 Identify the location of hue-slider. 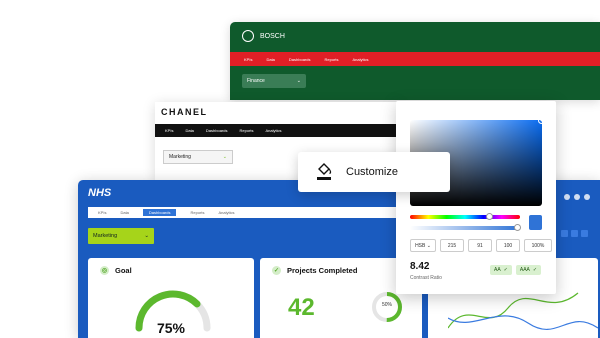
(465, 216).